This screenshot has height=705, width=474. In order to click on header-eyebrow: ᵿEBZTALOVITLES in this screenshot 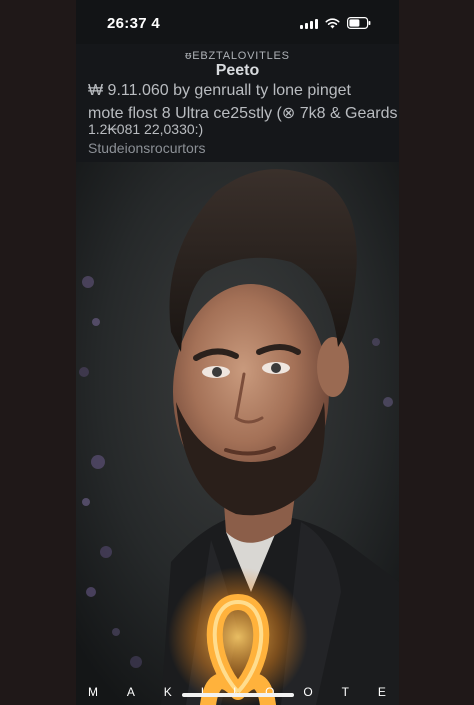, I will do `click(237, 56)`.